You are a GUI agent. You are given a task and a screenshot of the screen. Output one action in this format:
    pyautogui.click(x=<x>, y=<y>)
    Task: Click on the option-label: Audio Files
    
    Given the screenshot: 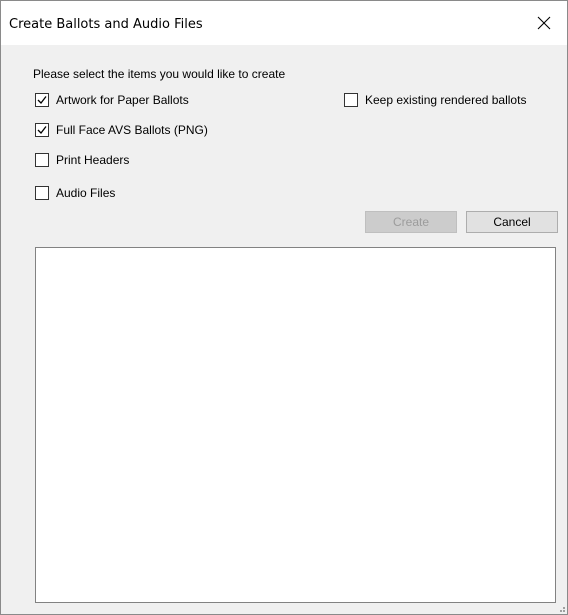 What is the action you would take?
    pyautogui.click(x=86, y=193)
    